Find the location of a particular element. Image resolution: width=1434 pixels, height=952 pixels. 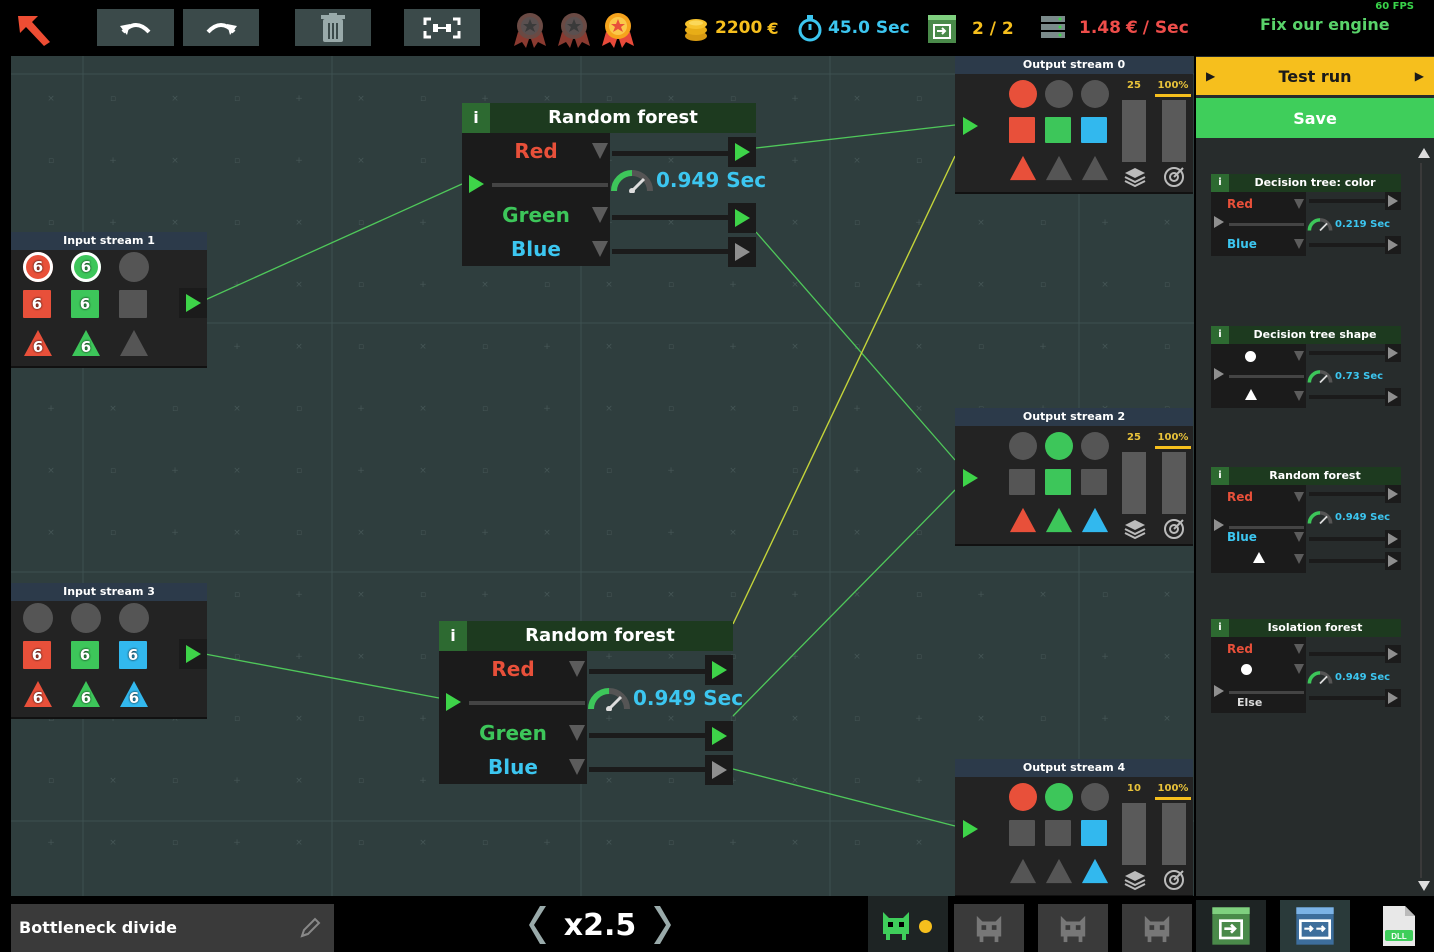

model-card: i Isolation forest Red Else 0.949 Sec is located at coordinates (1306, 666).